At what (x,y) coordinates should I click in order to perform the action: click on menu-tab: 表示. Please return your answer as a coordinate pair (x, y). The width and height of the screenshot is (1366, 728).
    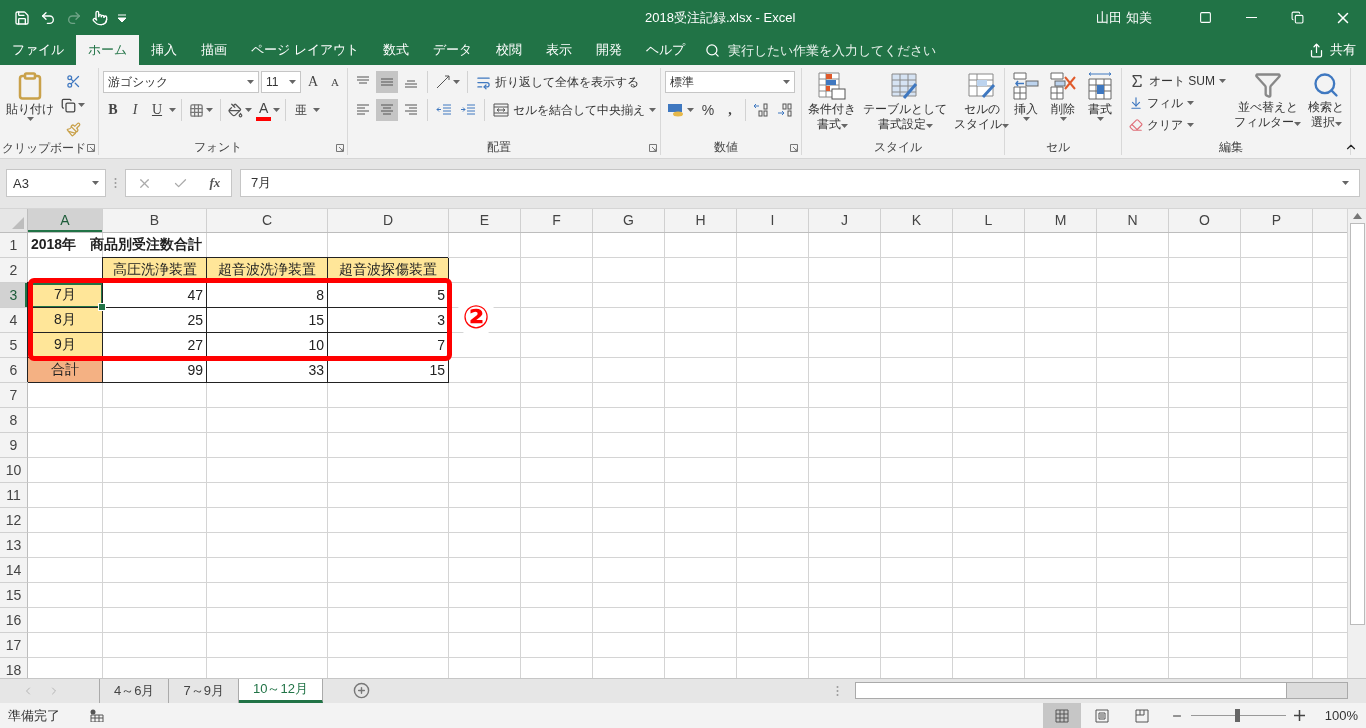
    Looking at the image, I should click on (558, 50).